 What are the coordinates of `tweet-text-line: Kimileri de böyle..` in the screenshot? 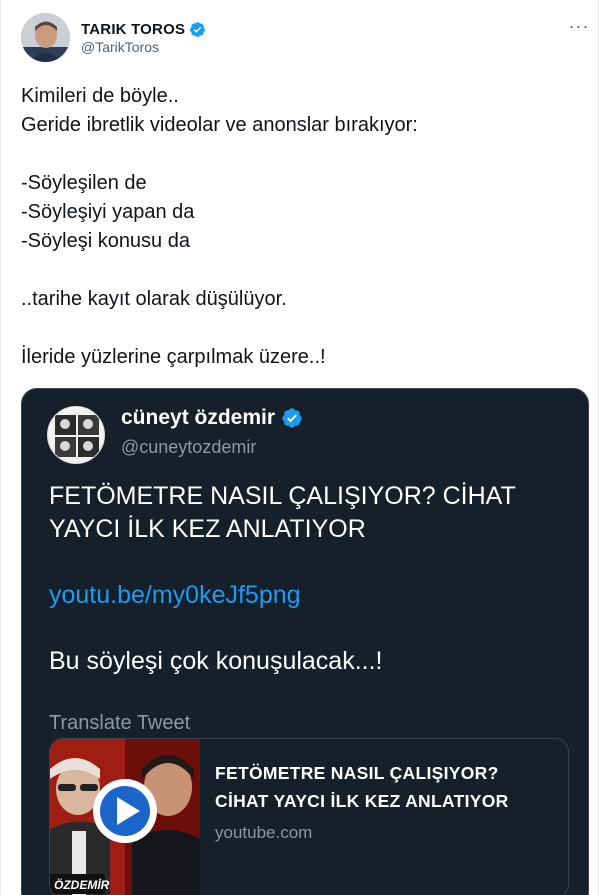 It's located at (100, 96).